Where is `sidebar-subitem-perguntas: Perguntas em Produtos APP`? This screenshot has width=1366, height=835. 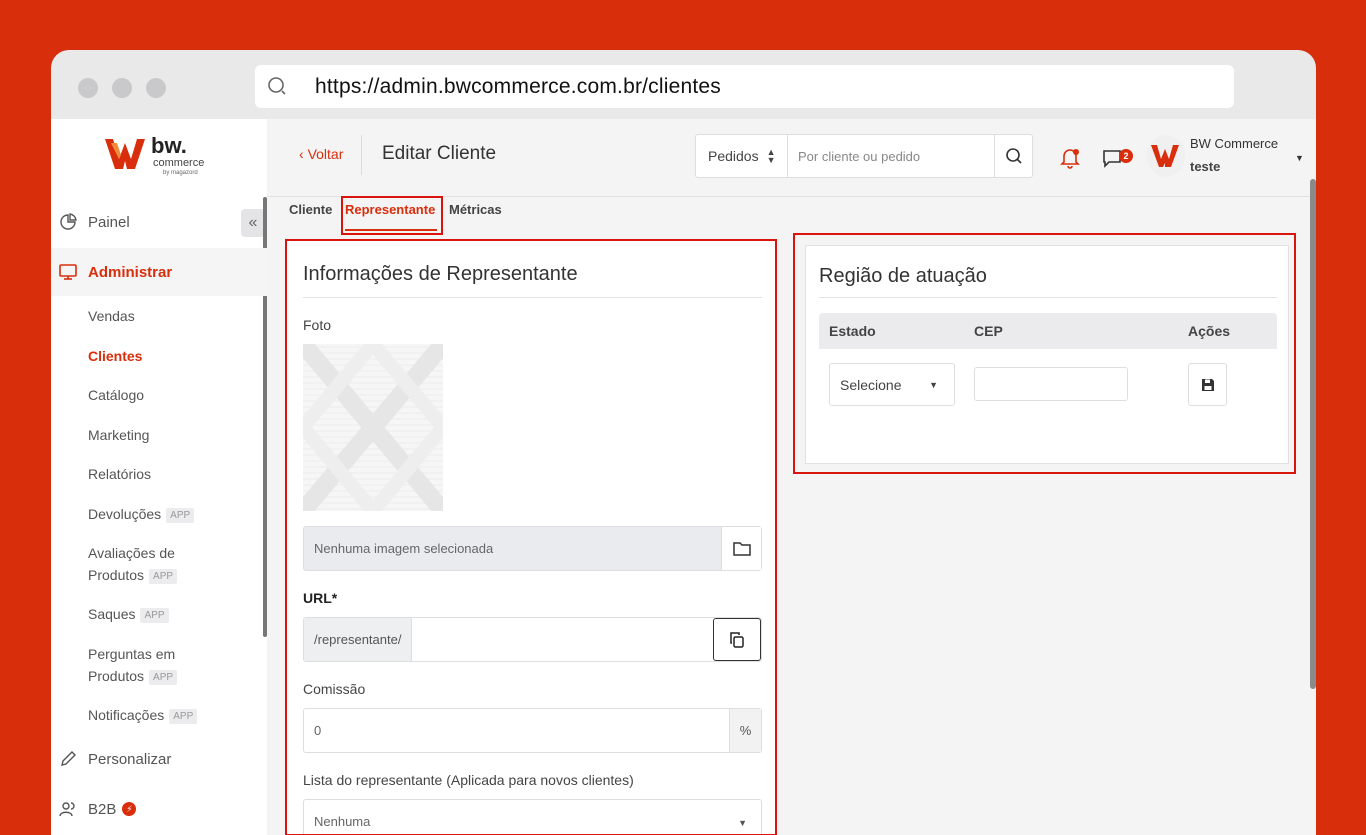
sidebar-subitem-perguntas: Perguntas em Produtos APP is located at coordinates (133, 665).